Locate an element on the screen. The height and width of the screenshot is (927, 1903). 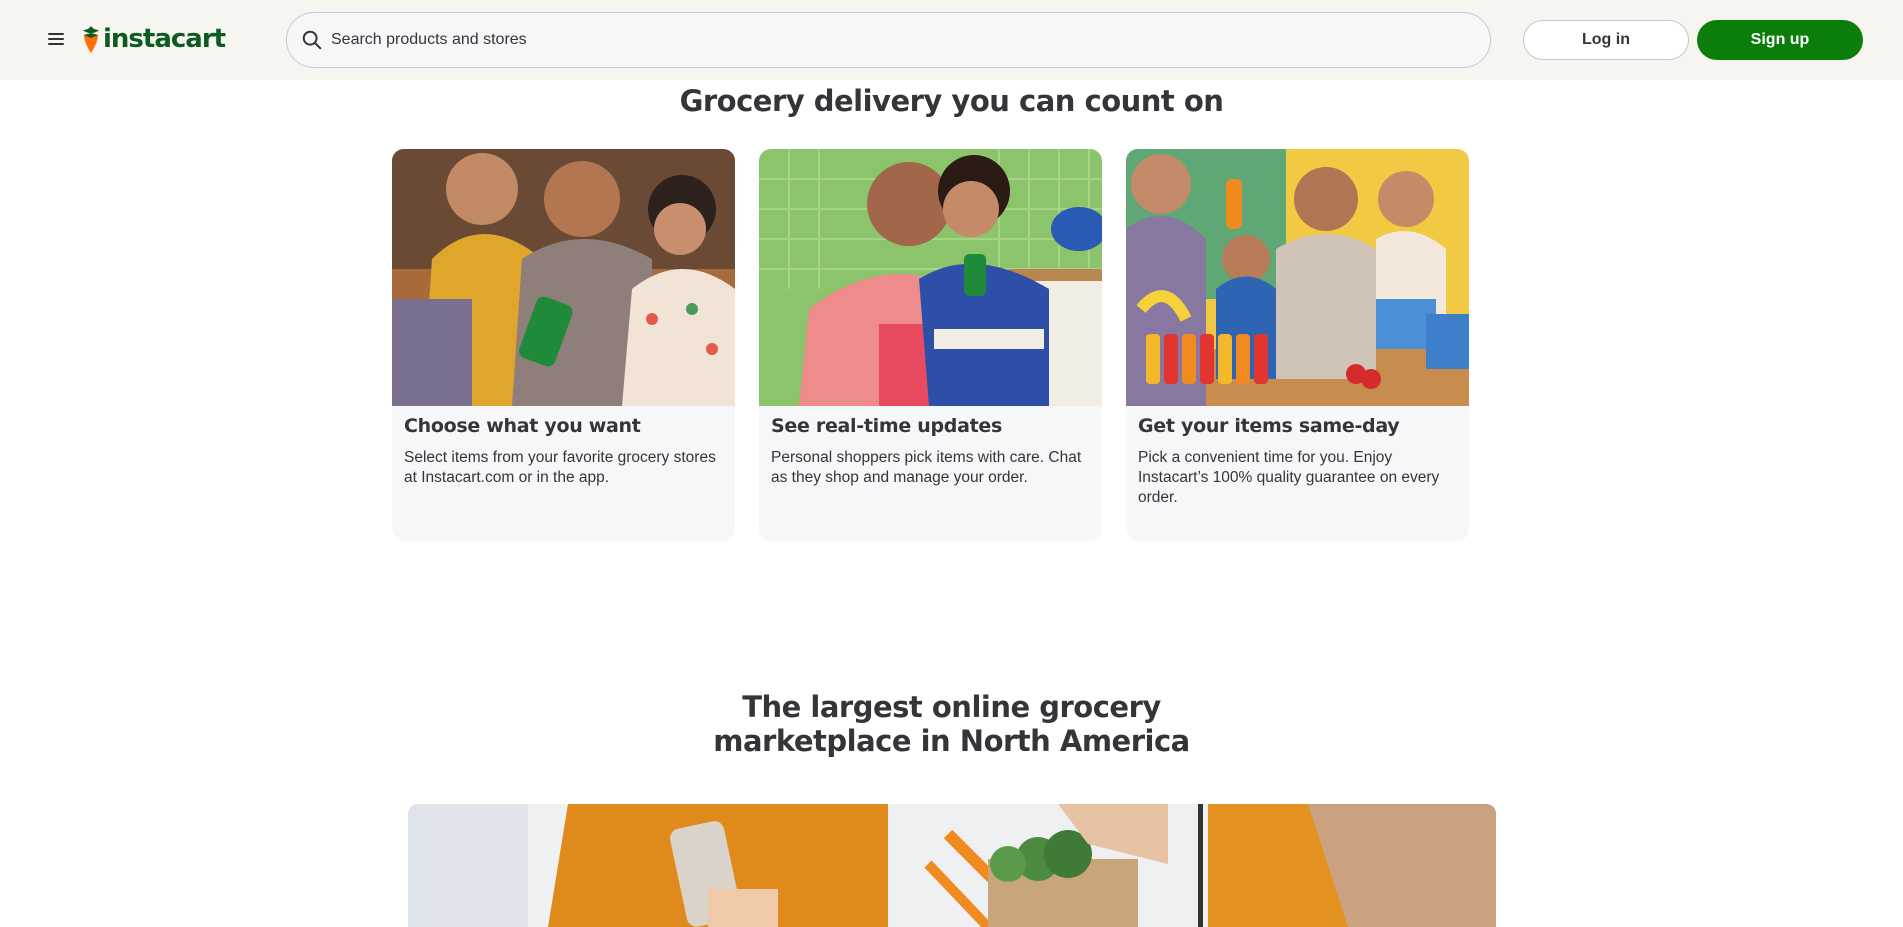
search-input is located at coordinates (910, 40).